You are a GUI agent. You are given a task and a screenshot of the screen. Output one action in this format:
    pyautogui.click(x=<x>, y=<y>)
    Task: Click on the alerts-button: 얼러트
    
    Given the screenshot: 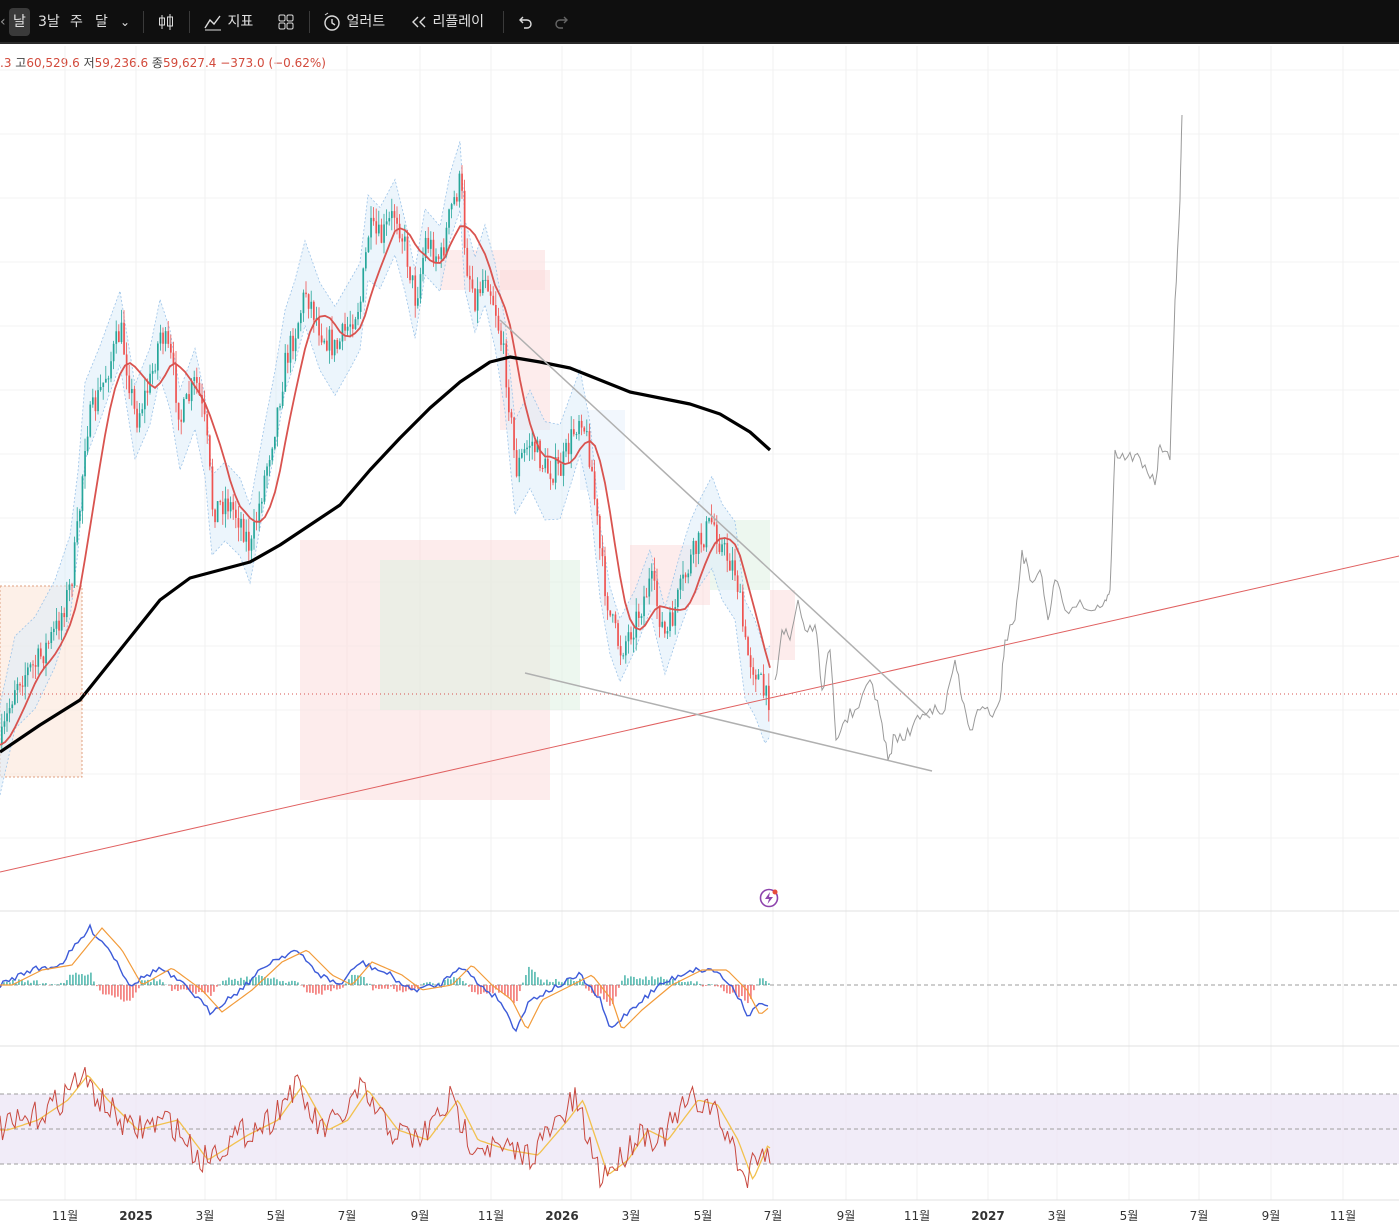 What is the action you would take?
    pyautogui.click(x=353, y=22)
    